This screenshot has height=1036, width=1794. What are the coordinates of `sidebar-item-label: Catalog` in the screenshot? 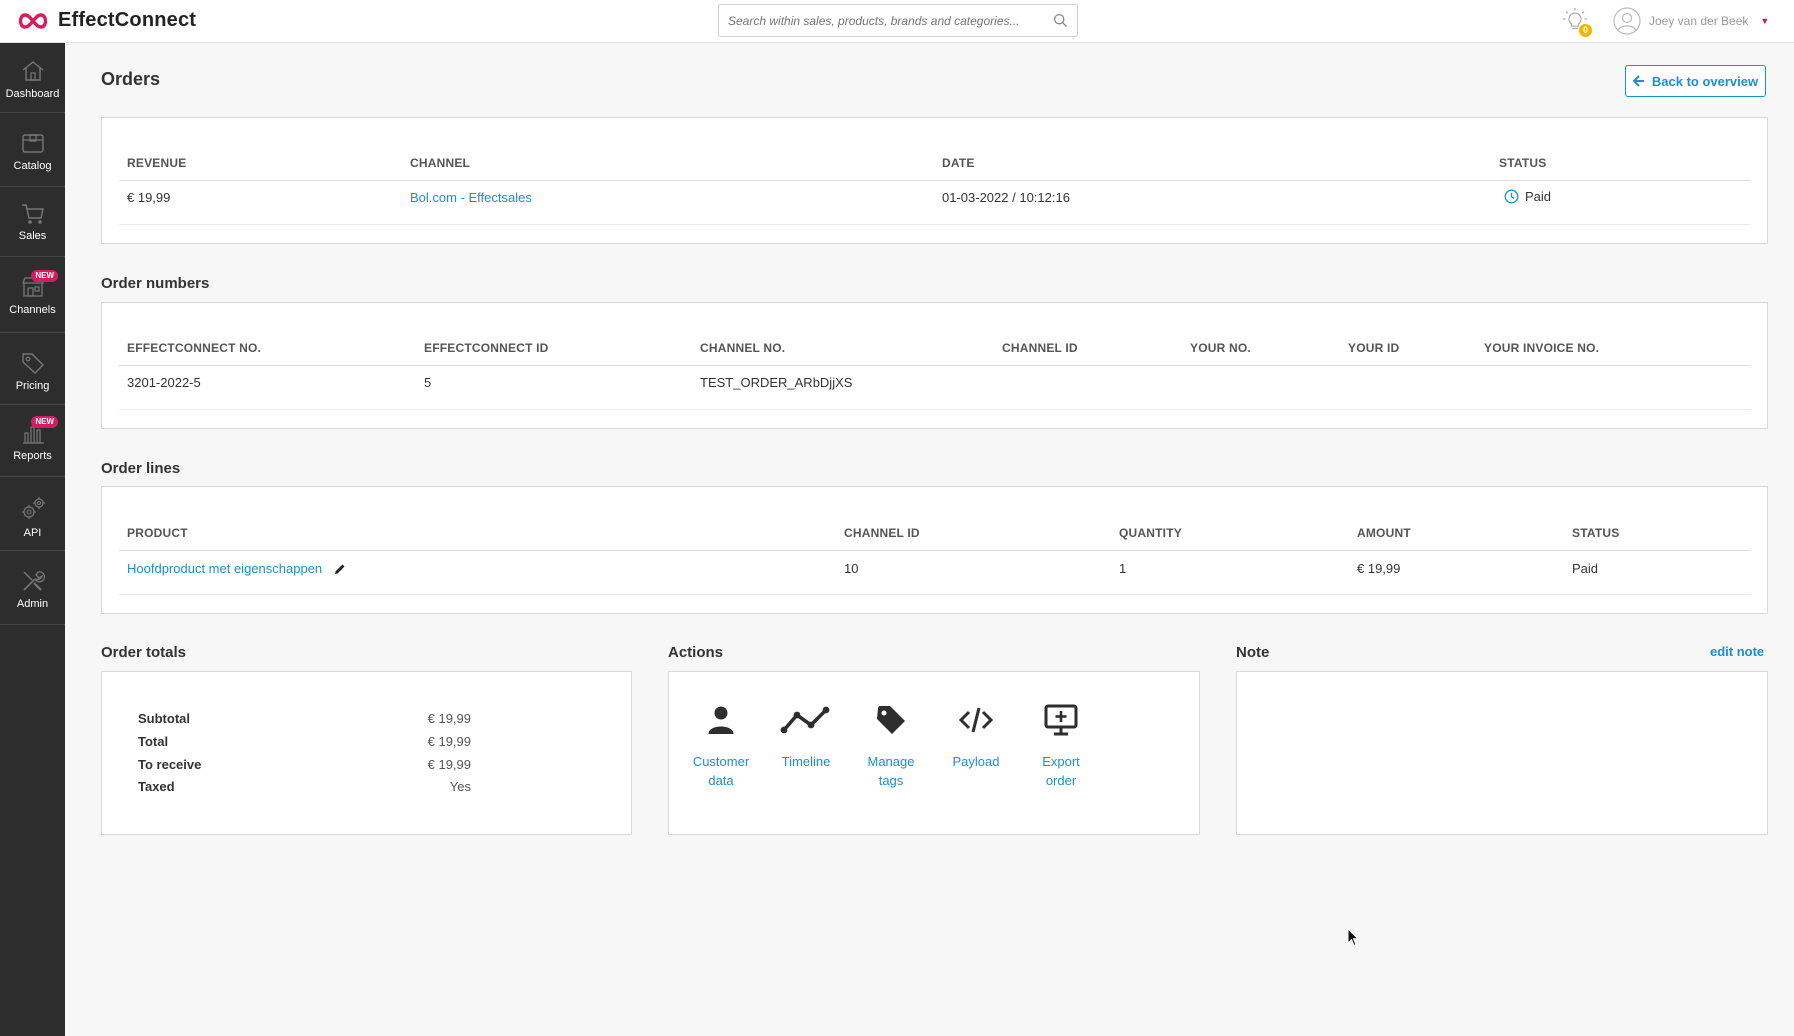 It's located at (32, 166).